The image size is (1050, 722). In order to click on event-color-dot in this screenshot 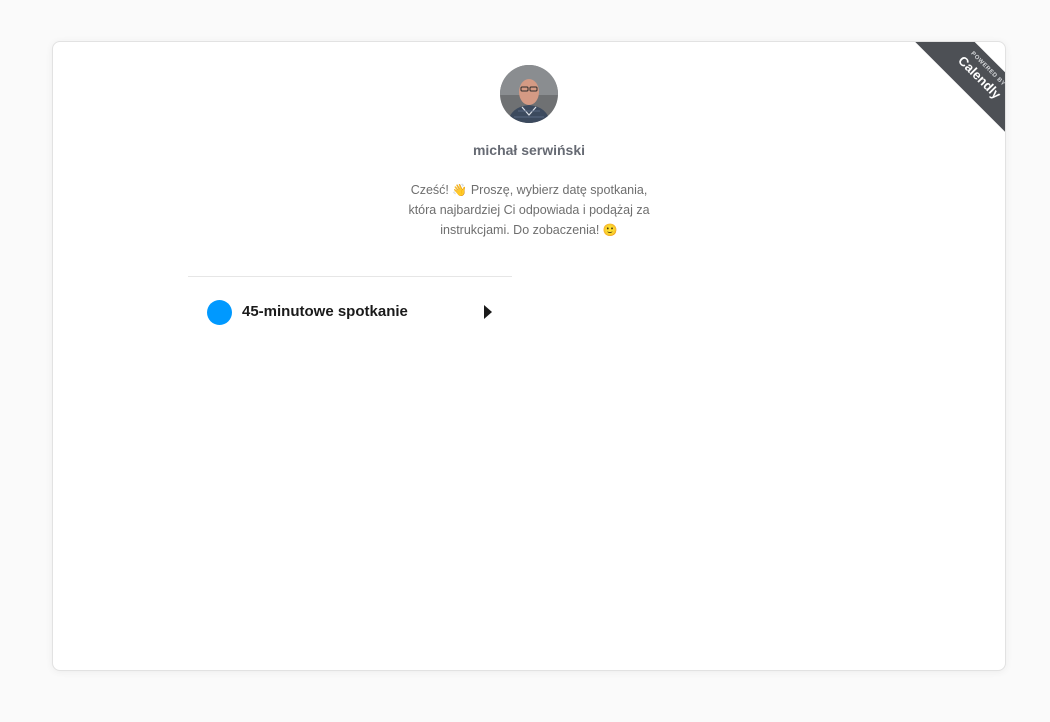, I will do `click(219, 312)`.